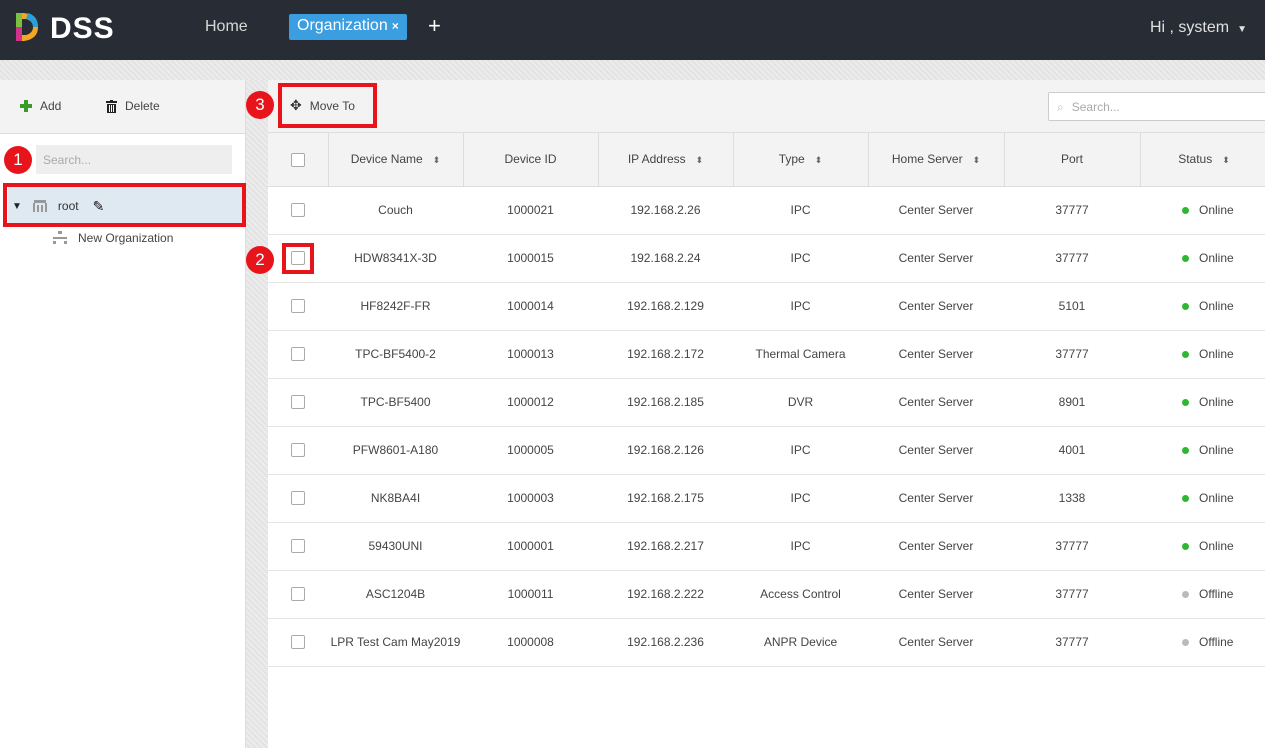  Describe the element at coordinates (1072, 450) in the screenshot. I see `cell-port: 4001` at that location.